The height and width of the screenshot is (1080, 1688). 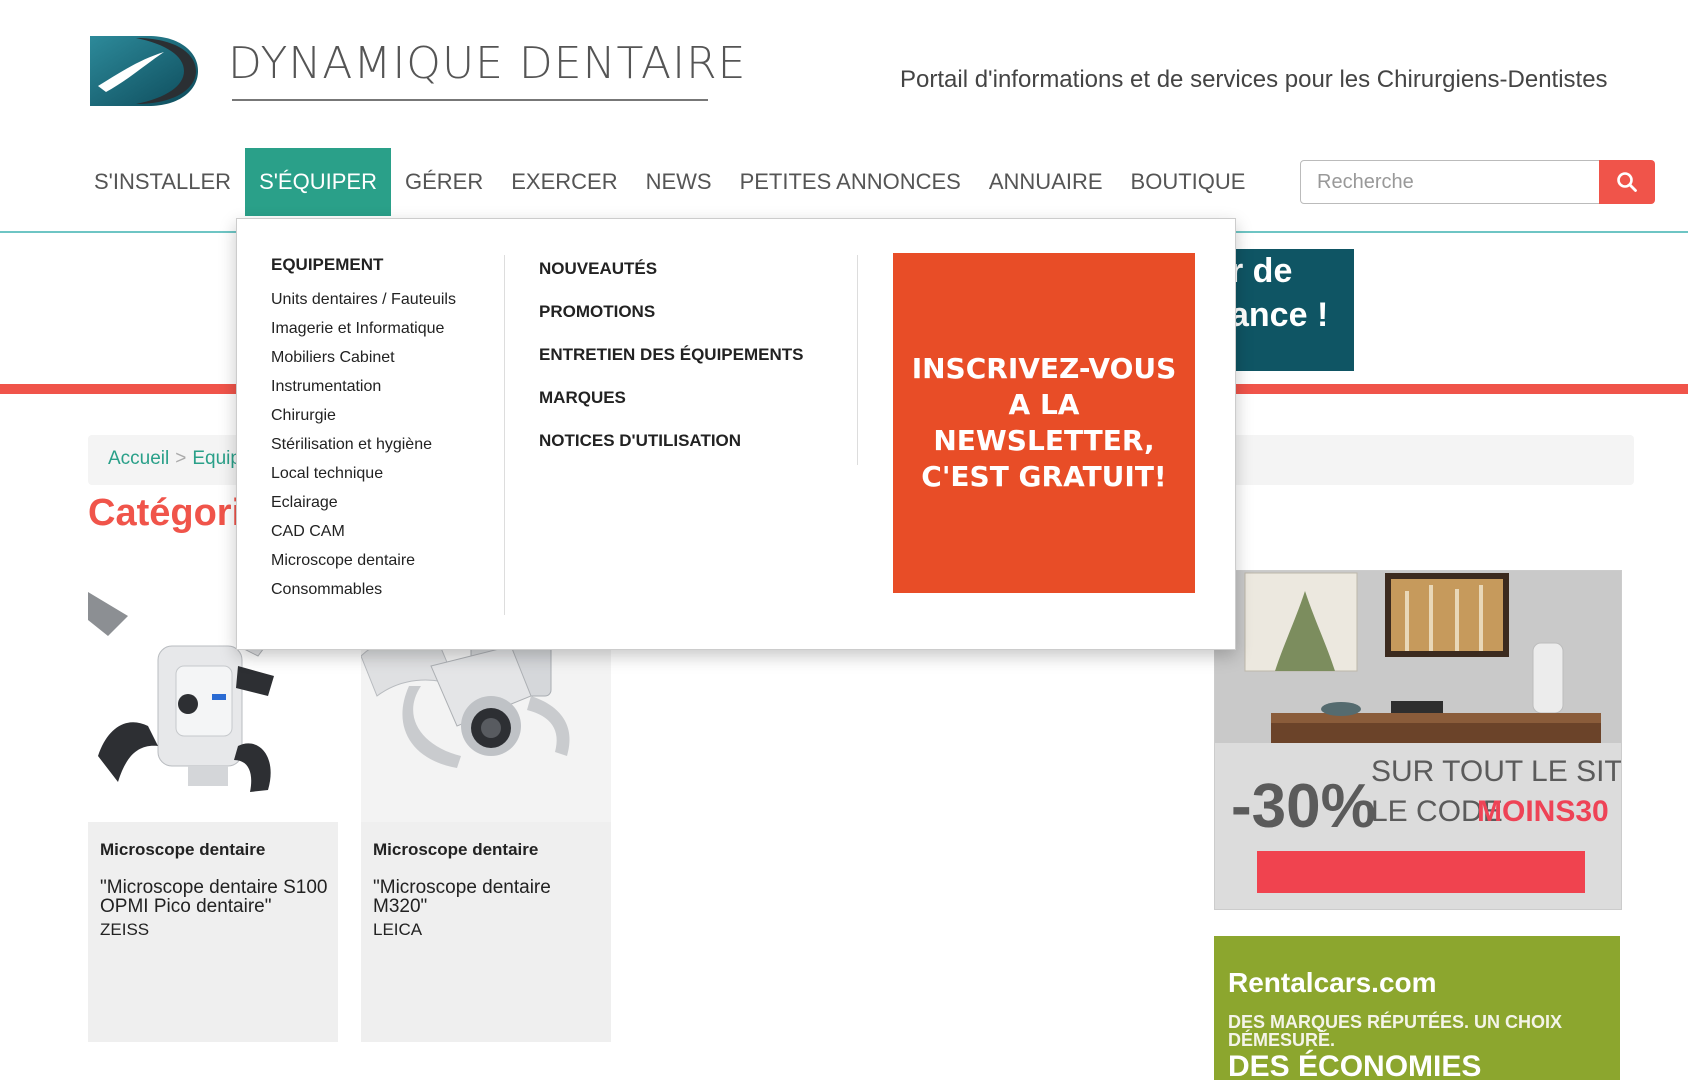 I want to click on nav-item-exercer: EXERCER, so click(x=564, y=182).